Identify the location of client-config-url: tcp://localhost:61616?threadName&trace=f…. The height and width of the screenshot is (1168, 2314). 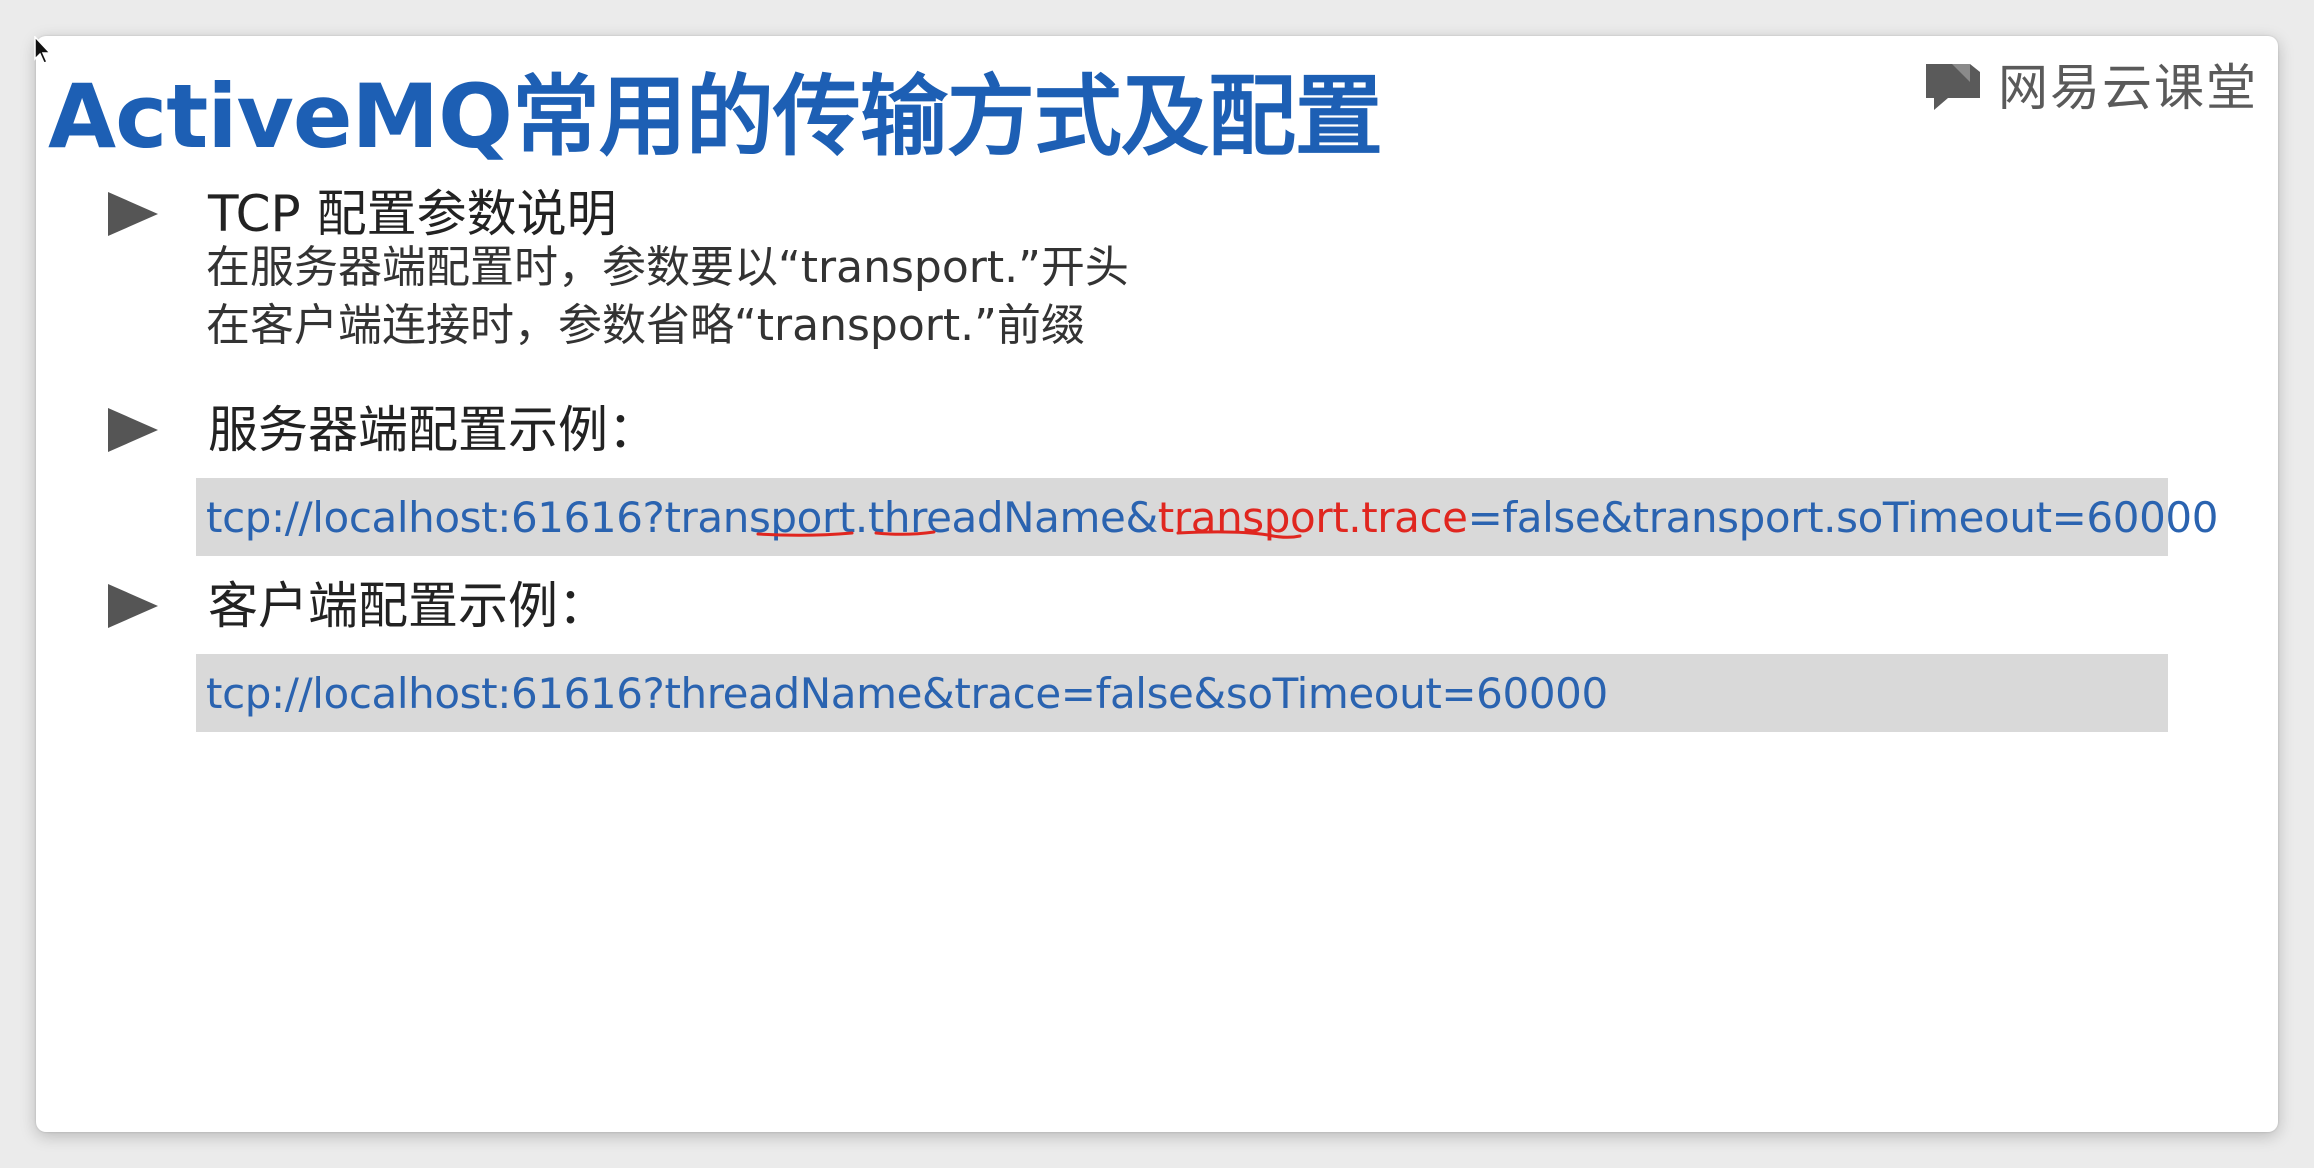
(907, 693).